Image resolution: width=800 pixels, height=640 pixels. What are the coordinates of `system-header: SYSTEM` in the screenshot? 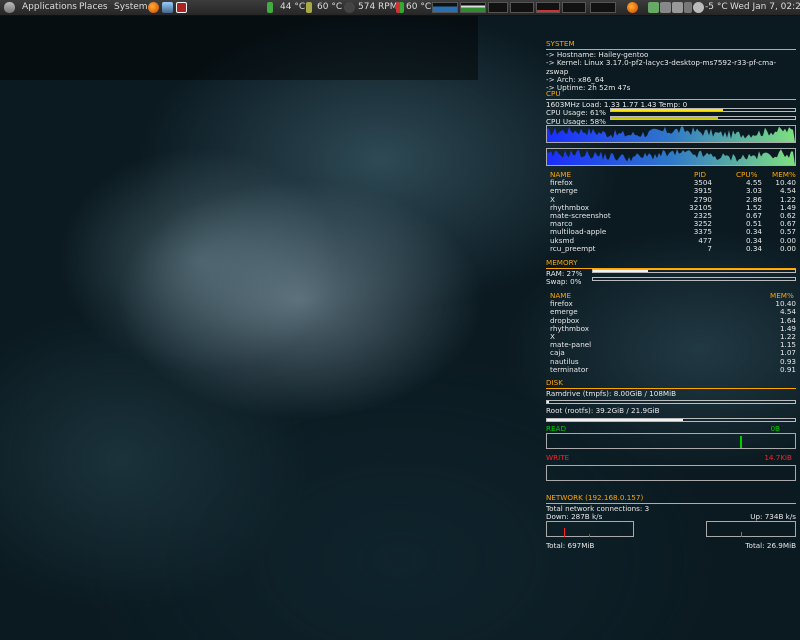 It's located at (671, 45).